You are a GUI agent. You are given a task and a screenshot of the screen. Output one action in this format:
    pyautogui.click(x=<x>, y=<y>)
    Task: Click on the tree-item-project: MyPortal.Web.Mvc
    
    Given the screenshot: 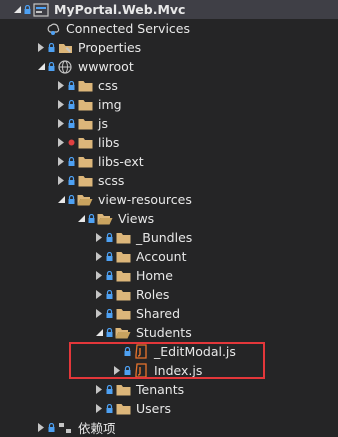 What is the action you would take?
    pyautogui.click(x=169, y=9)
    